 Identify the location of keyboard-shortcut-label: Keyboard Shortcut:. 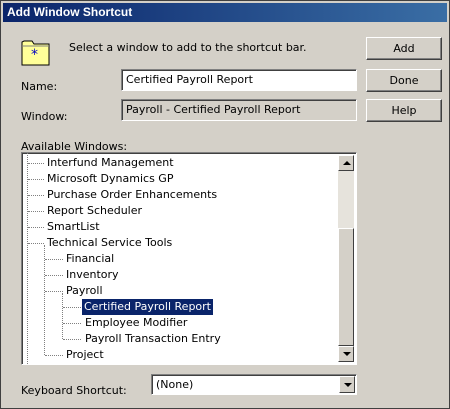
(74, 390).